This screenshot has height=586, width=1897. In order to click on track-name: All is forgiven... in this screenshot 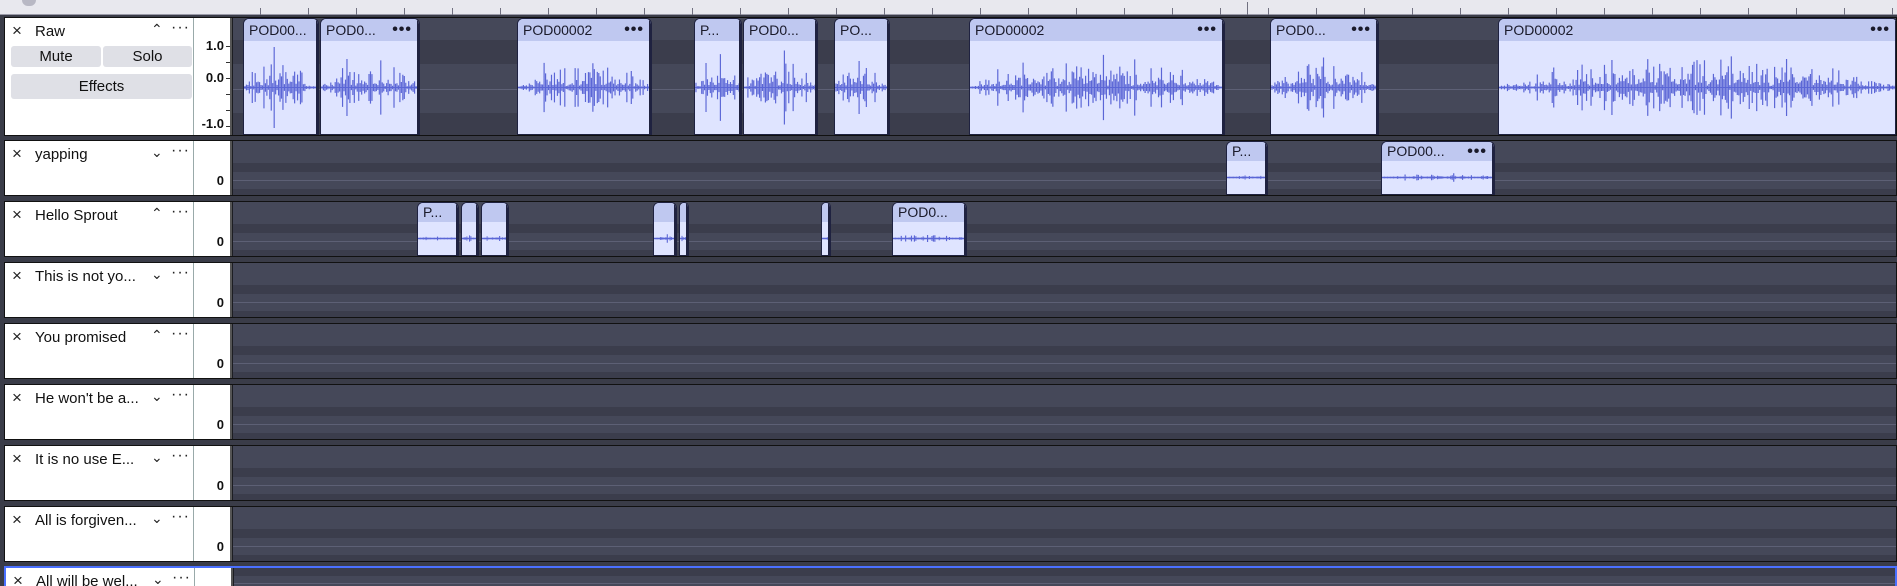, I will do `click(92, 520)`.